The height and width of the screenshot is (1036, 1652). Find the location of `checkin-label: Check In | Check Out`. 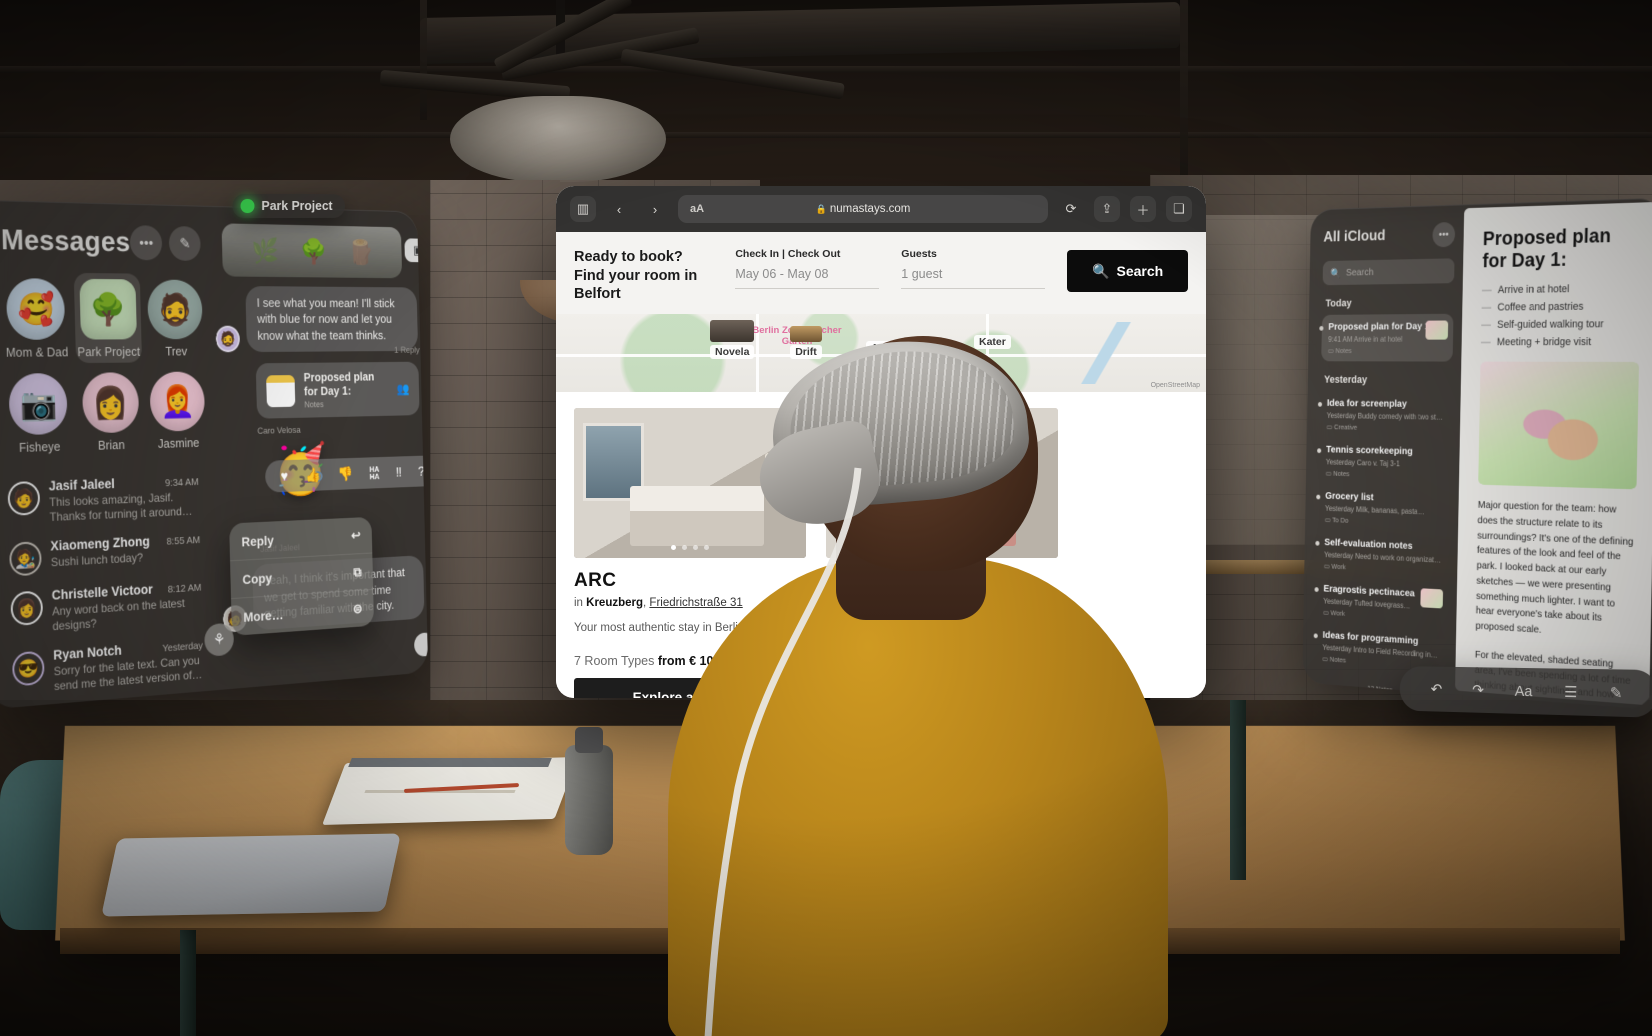

checkin-label: Check In | Check Out is located at coordinates (788, 254).